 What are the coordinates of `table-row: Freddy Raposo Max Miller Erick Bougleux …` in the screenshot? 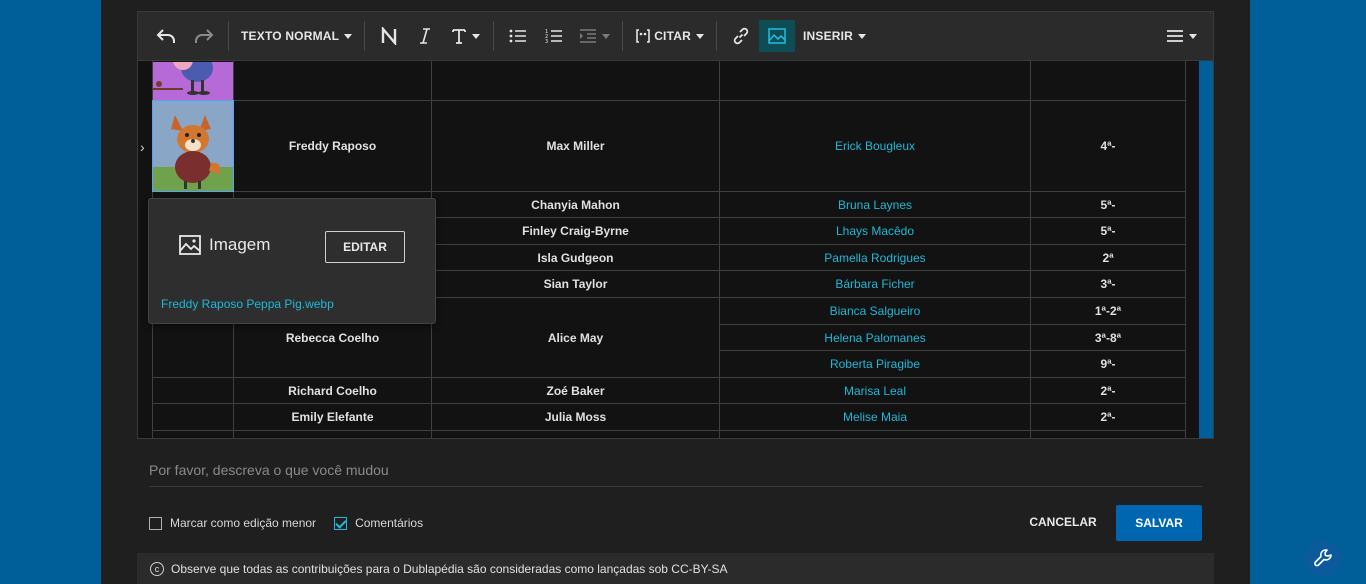 It's located at (669, 146).